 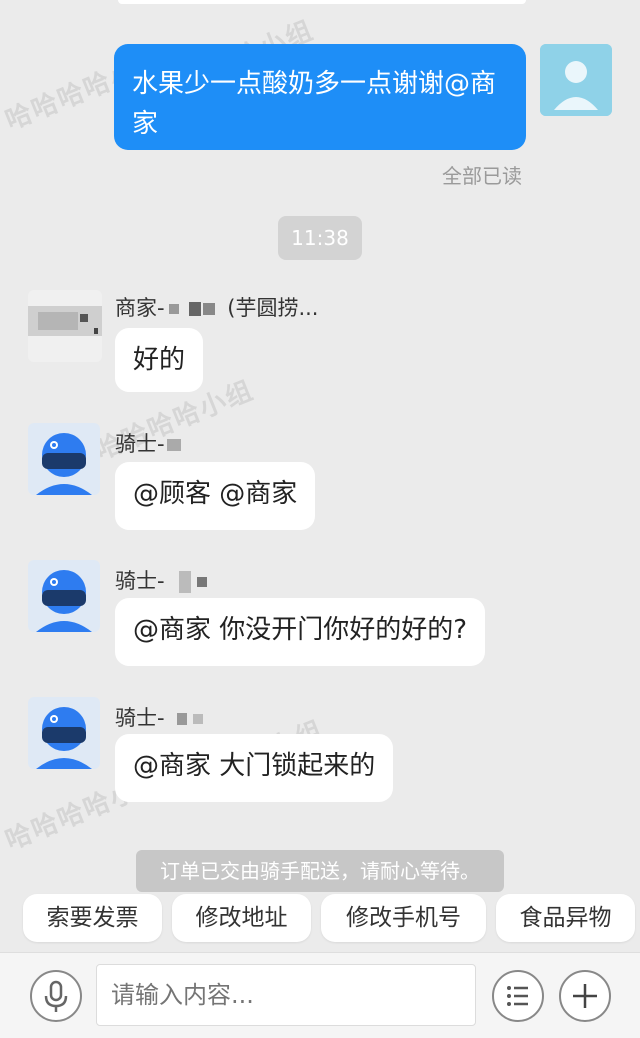 I want to click on quick-action-change-address: 修改地址, so click(x=241, y=918).